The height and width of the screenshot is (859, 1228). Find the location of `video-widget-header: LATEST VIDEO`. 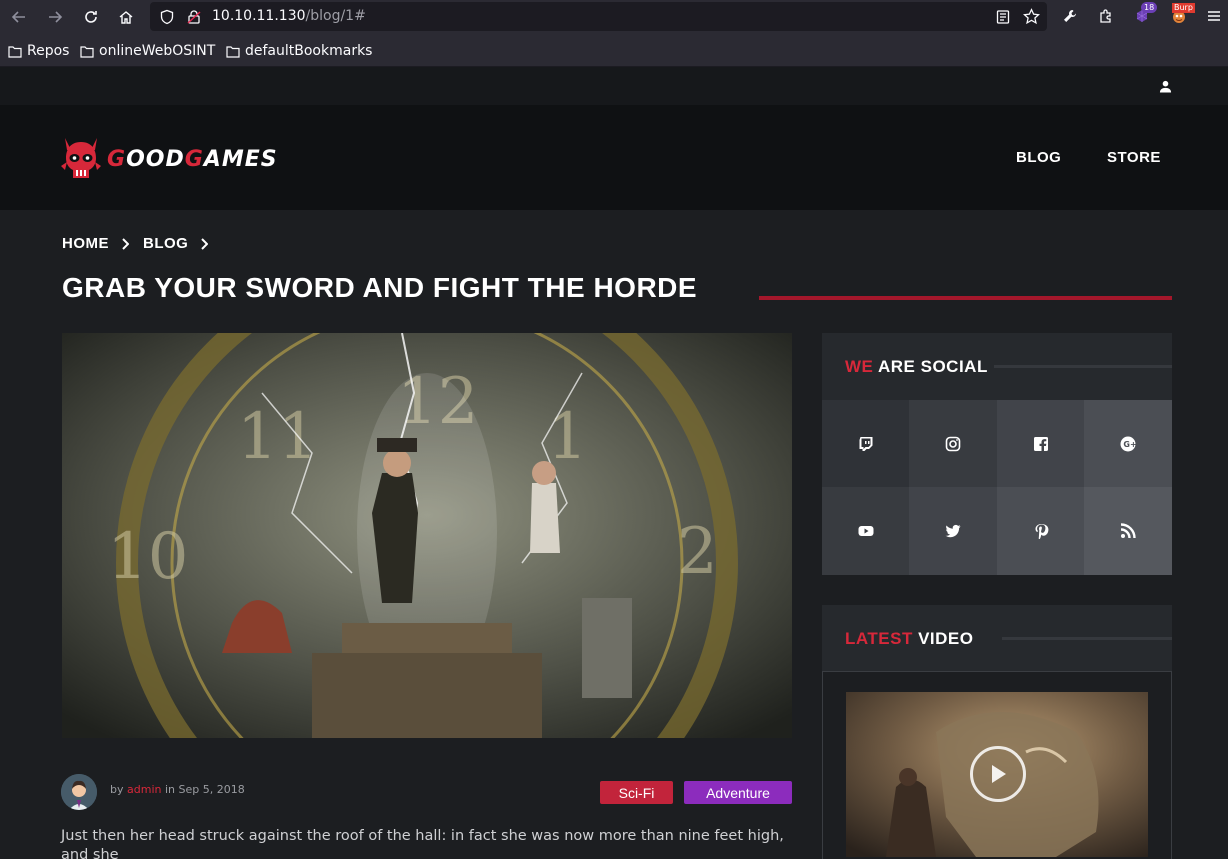

video-widget-header: LATEST VIDEO is located at coordinates (997, 638).